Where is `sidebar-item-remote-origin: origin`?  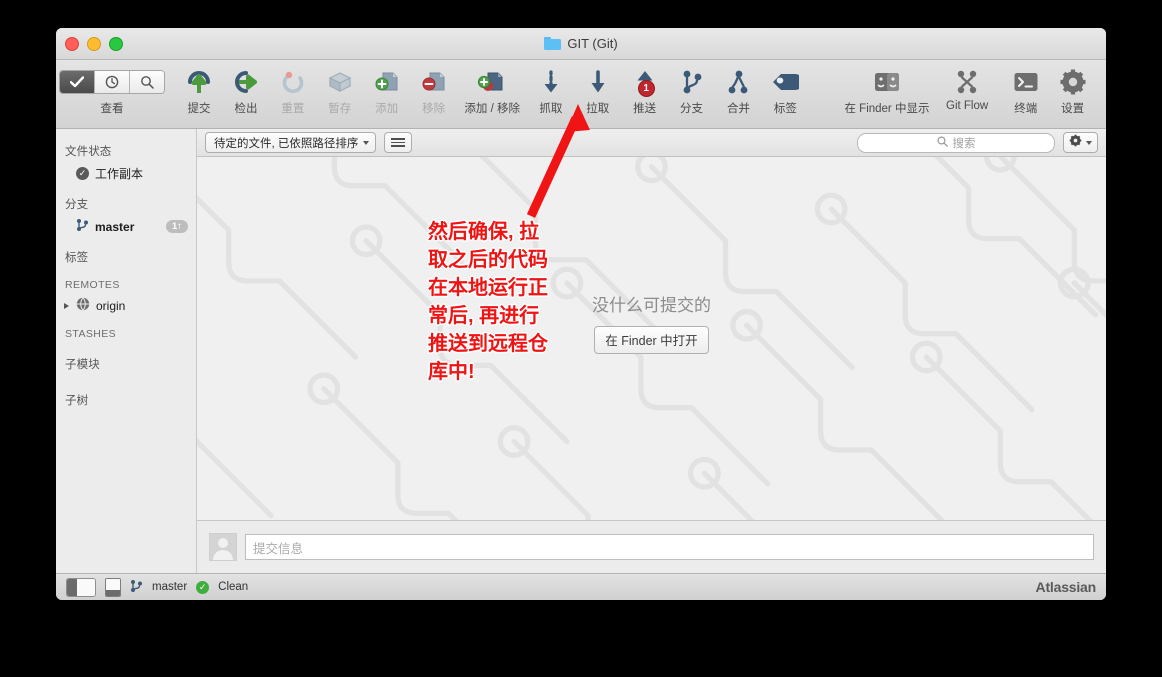
sidebar-item-remote-origin: origin is located at coordinates (126, 305).